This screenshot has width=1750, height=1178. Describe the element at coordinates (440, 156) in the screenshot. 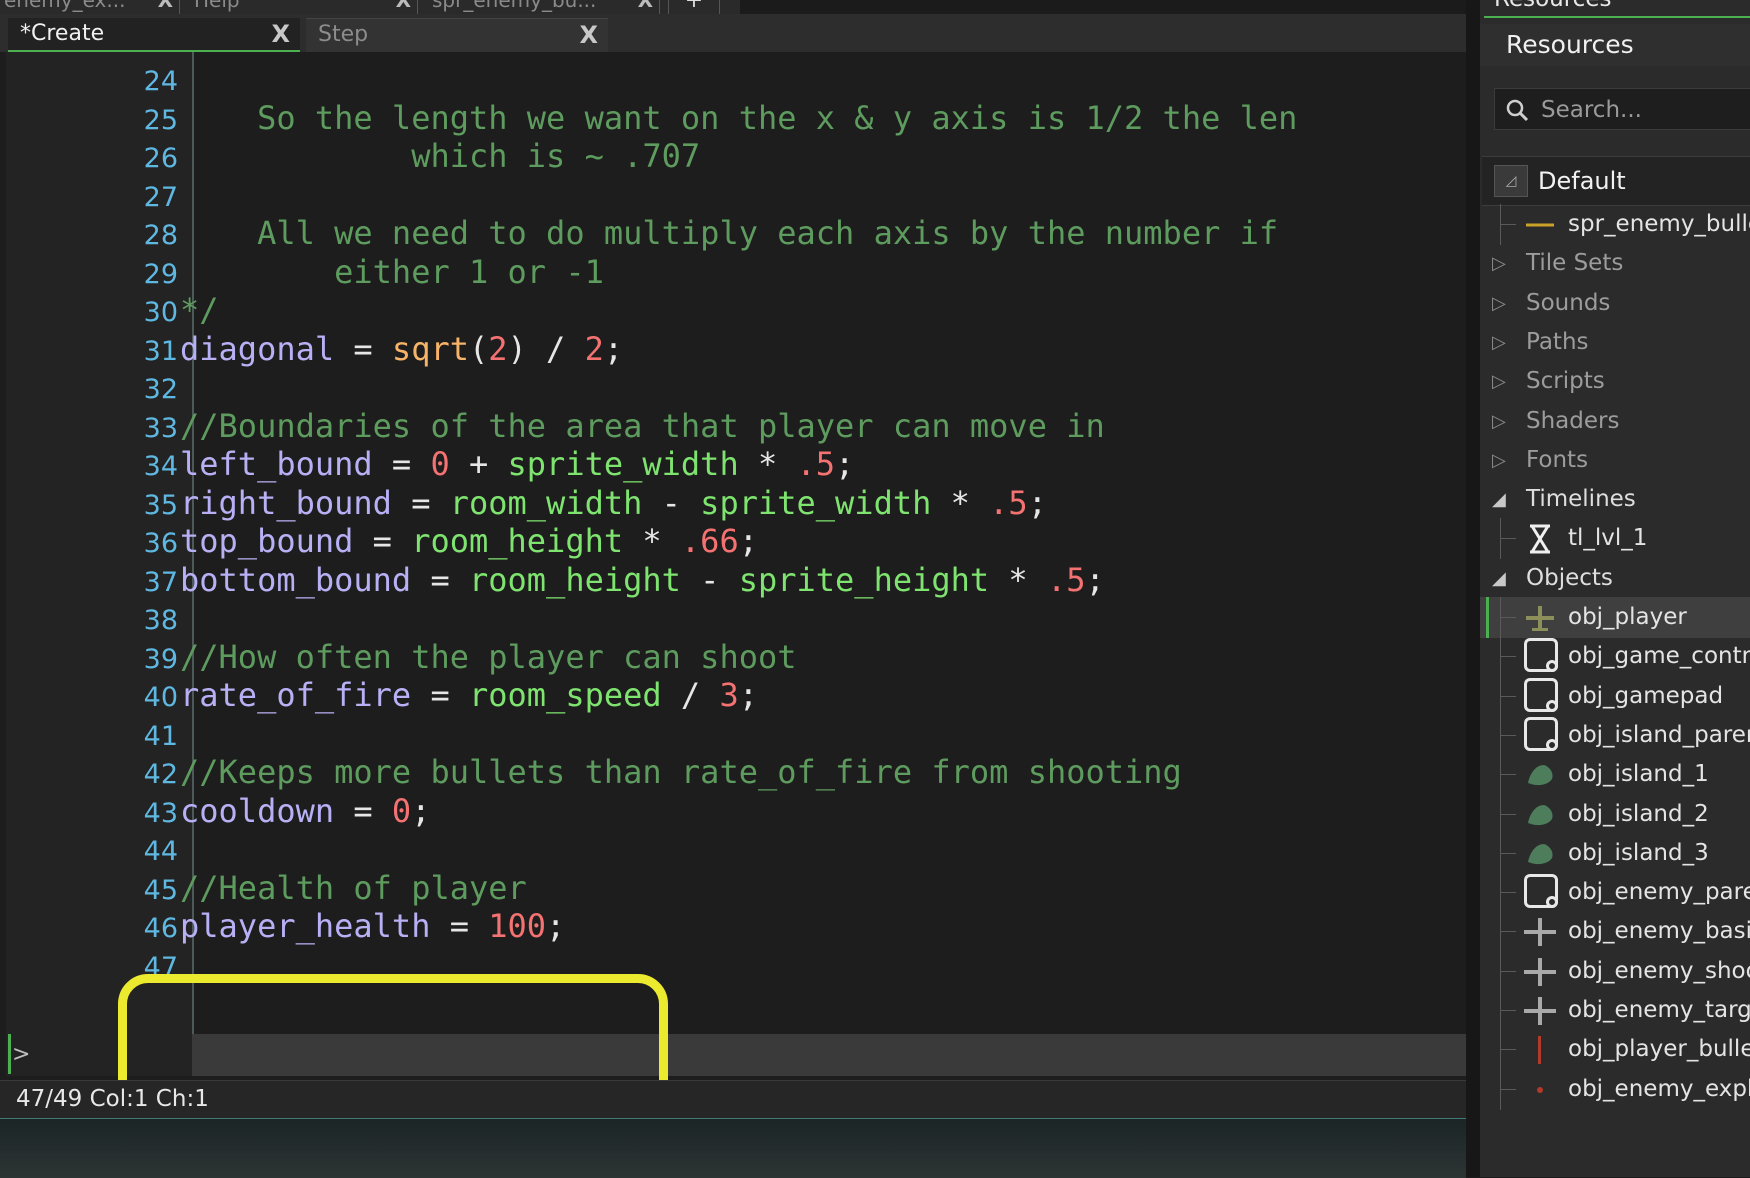

I see `code-line: which is ~ .707` at that location.